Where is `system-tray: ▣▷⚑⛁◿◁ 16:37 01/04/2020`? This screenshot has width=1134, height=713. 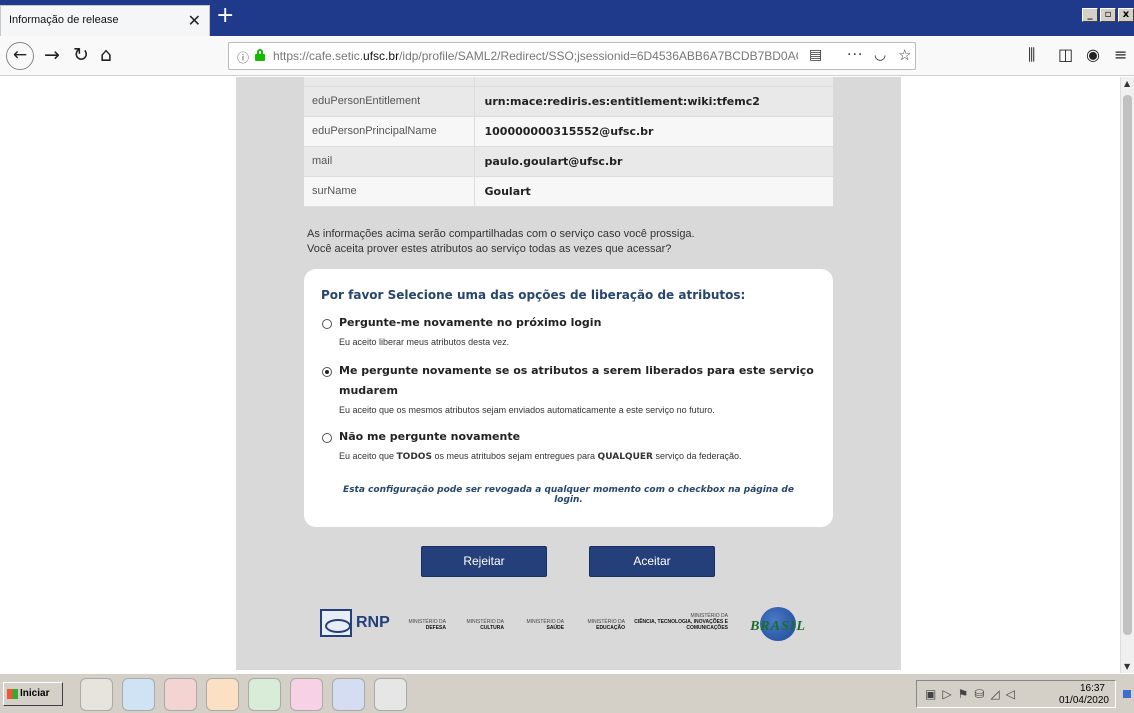 system-tray: ▣▷⚑⛁◿◁ 16:37 01/04/2020 is located at coordinates (1016, 694).